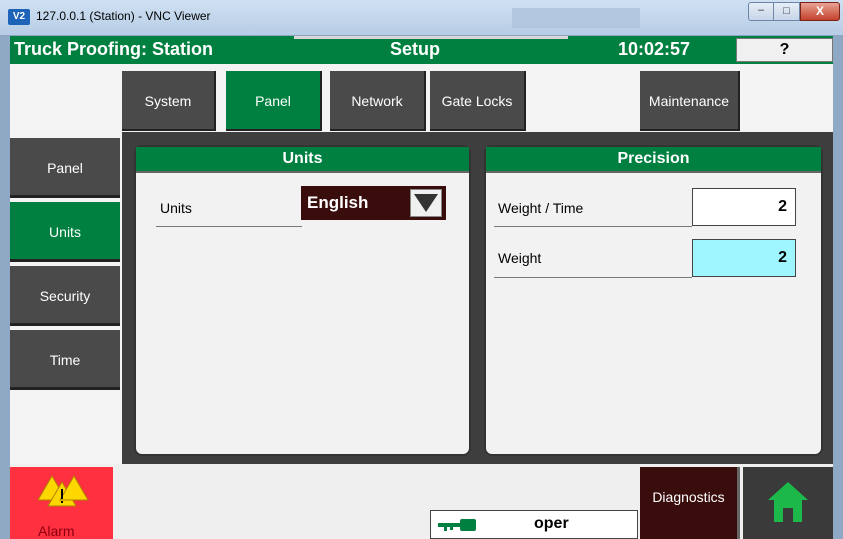  Describe the element at coordinates (63, 491) in the screenshot. I see `warning-icon` at that location.